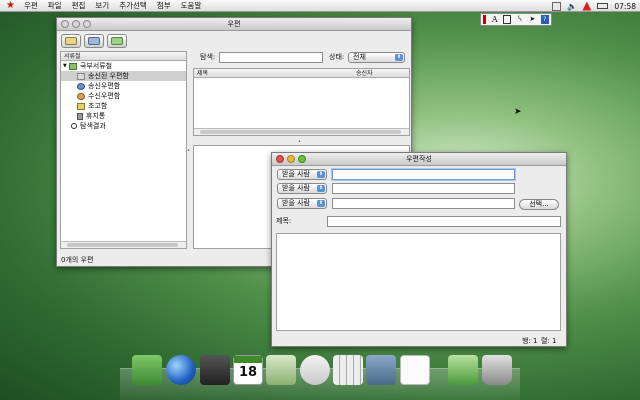  I want to click on input-method-palette: A ᓵ ➤ ?, so click(516, 19).